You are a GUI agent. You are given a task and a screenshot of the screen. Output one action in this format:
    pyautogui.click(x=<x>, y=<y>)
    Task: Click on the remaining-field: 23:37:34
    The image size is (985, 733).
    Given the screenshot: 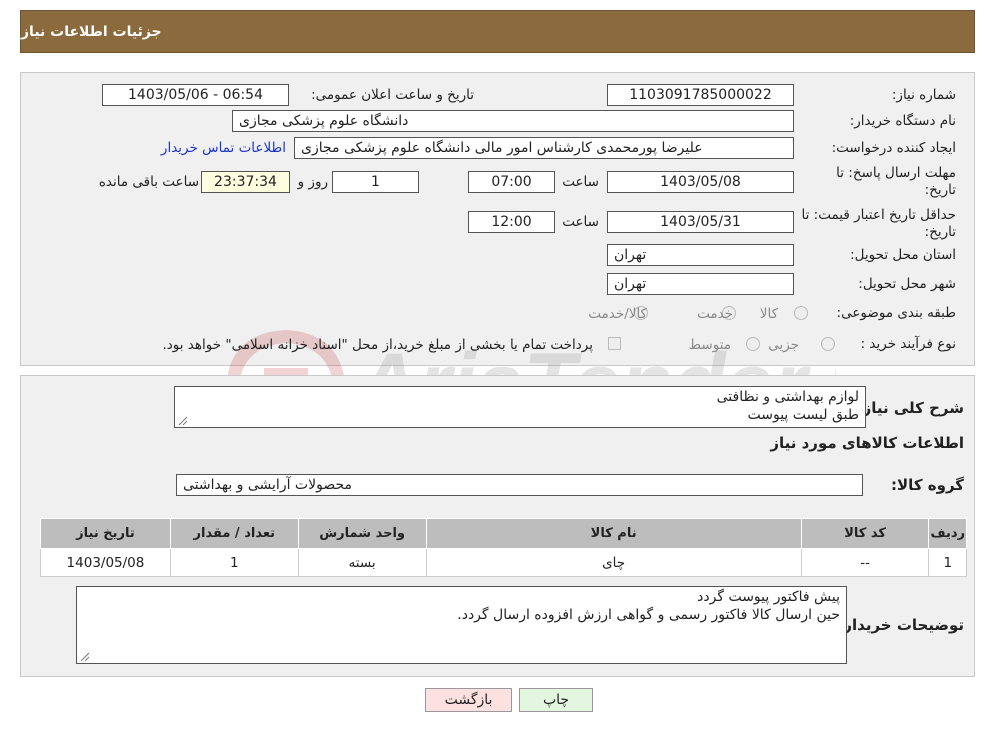 What is the action you would take?
    pyautogui.click(x=245, y=182)
    